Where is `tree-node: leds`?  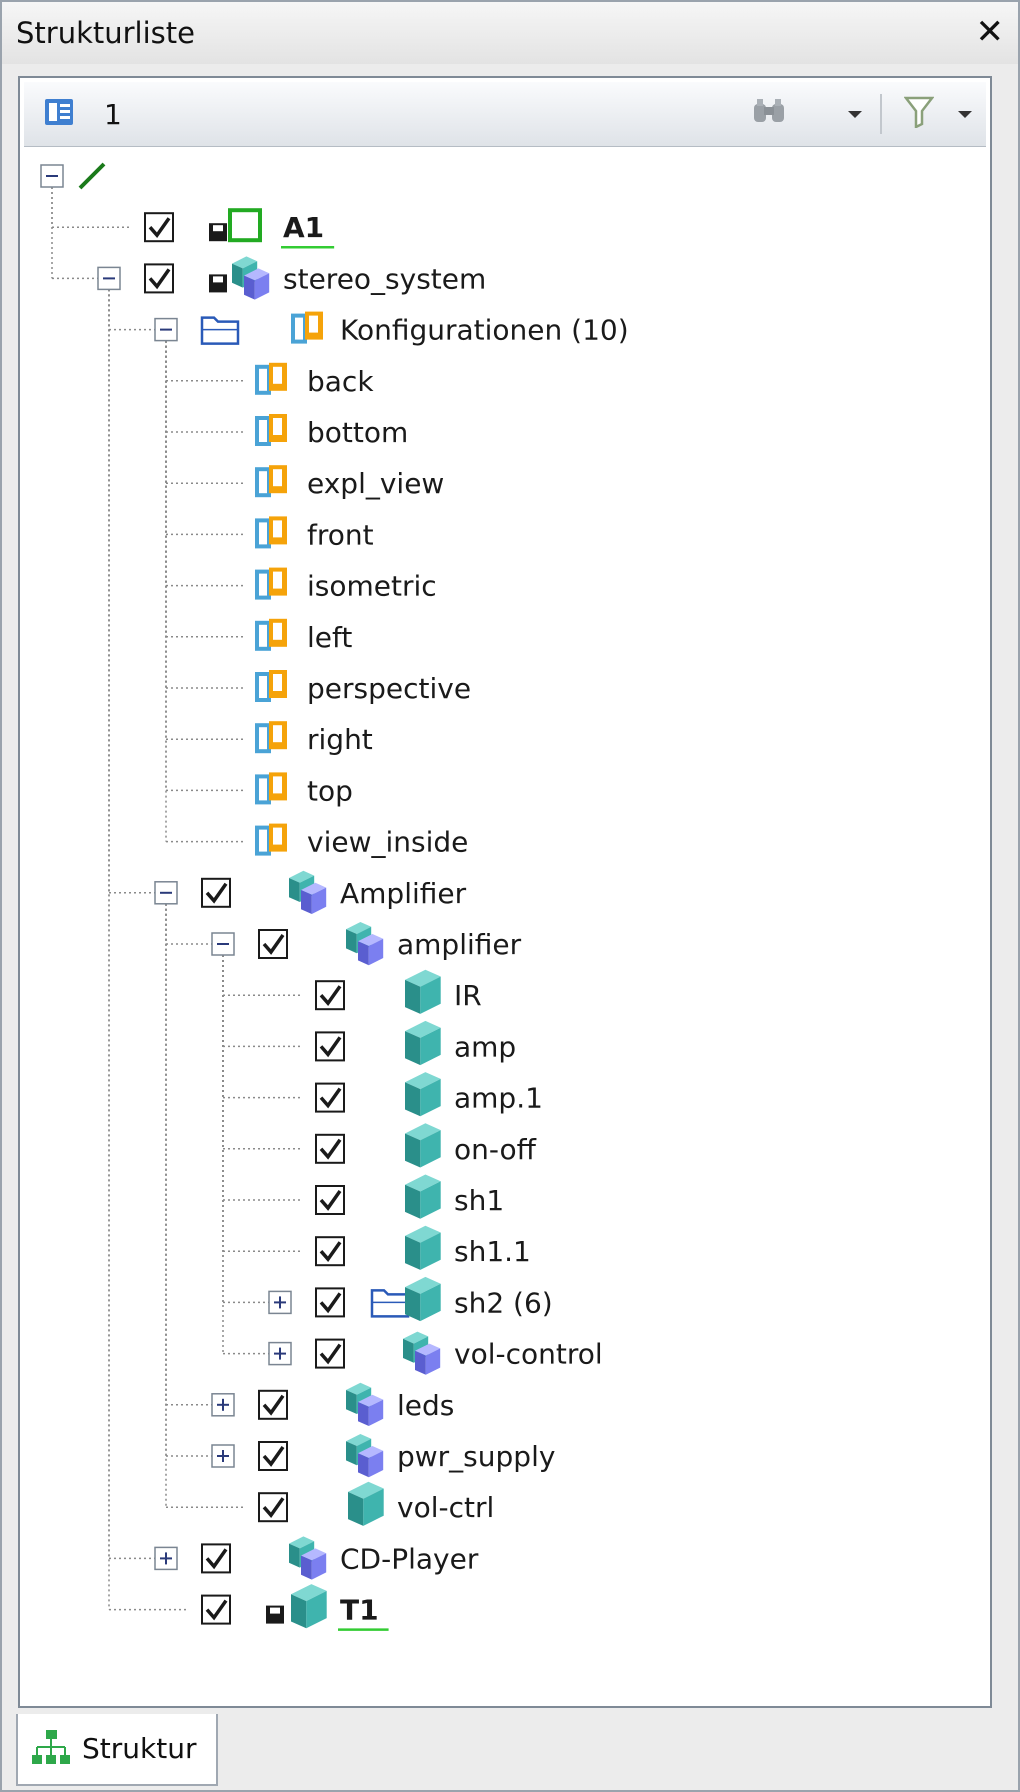
tree-node: leds is located at coordinates (332, 1404).